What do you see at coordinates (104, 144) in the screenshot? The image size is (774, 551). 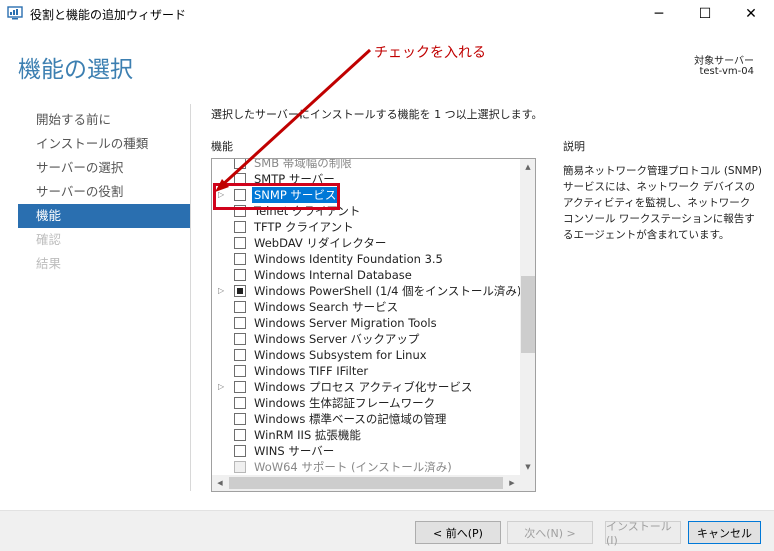 I see `nav-item-installation-type: インストールの種類` at bounding box center [104, 144].